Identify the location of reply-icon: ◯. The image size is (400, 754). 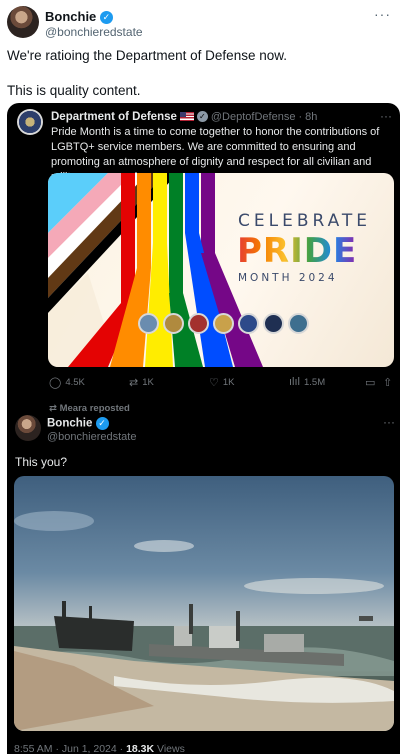
(55, 383).